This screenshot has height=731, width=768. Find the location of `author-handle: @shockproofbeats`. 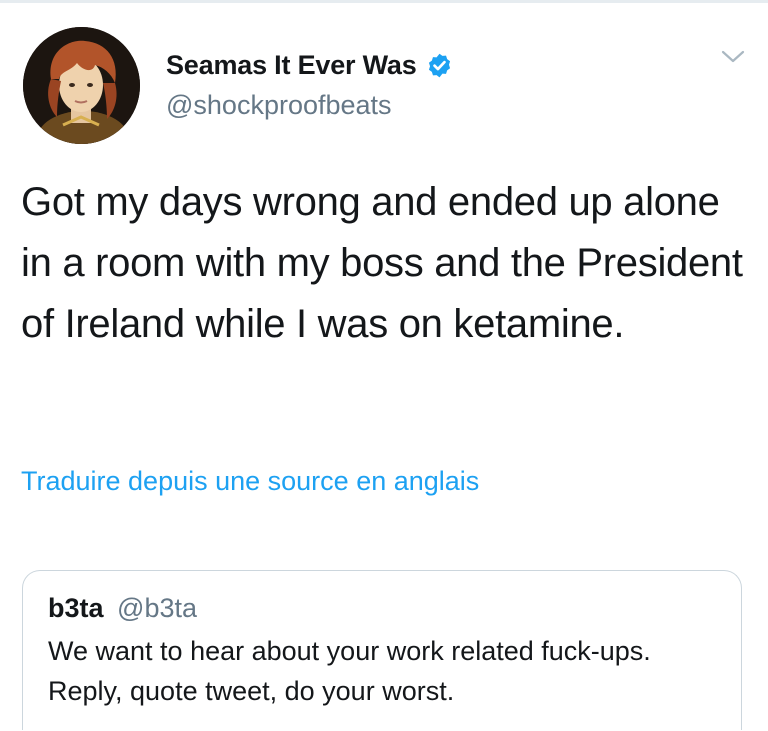

author-handle: @shockproofbeats is located at coordinates (279, 105).